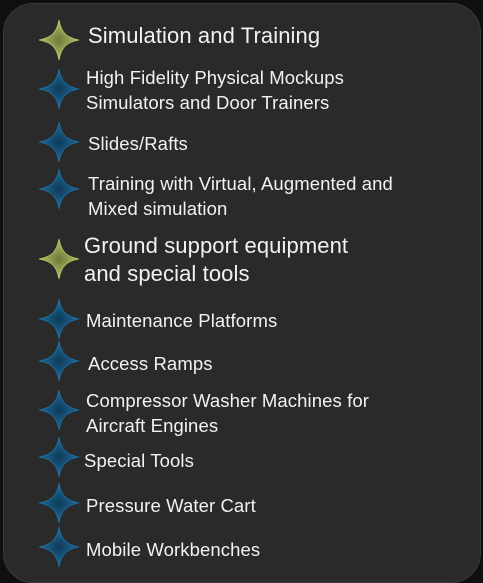  Describe the element at coordinates (204, 35) in the screenshot. I see `list-heading-label: Simulation and Training` at that location.